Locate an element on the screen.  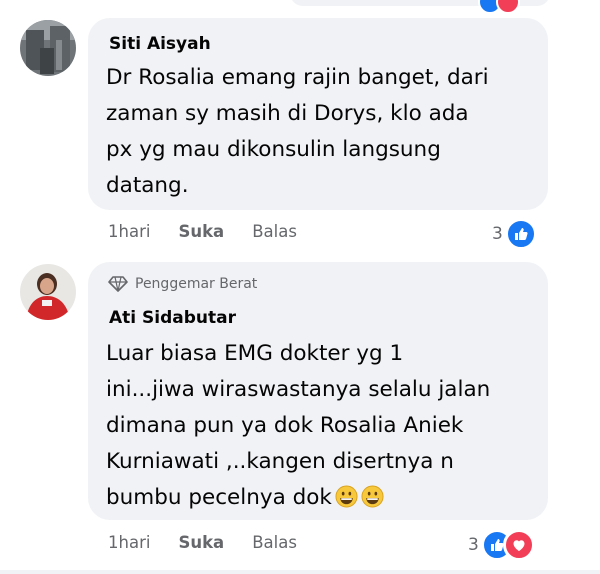
divider is located at coordinates (300, 572).